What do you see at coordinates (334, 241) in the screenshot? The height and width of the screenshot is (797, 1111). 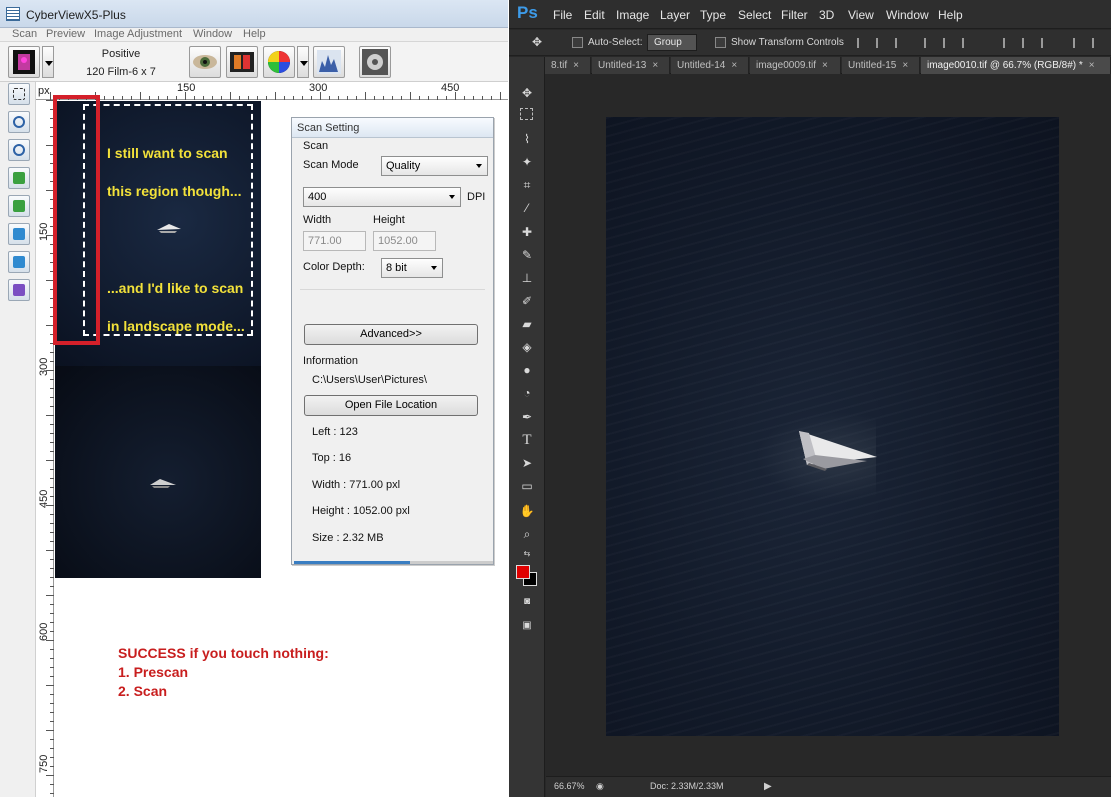 I see `width-field: 771.00` at bounding box center [334, 241].